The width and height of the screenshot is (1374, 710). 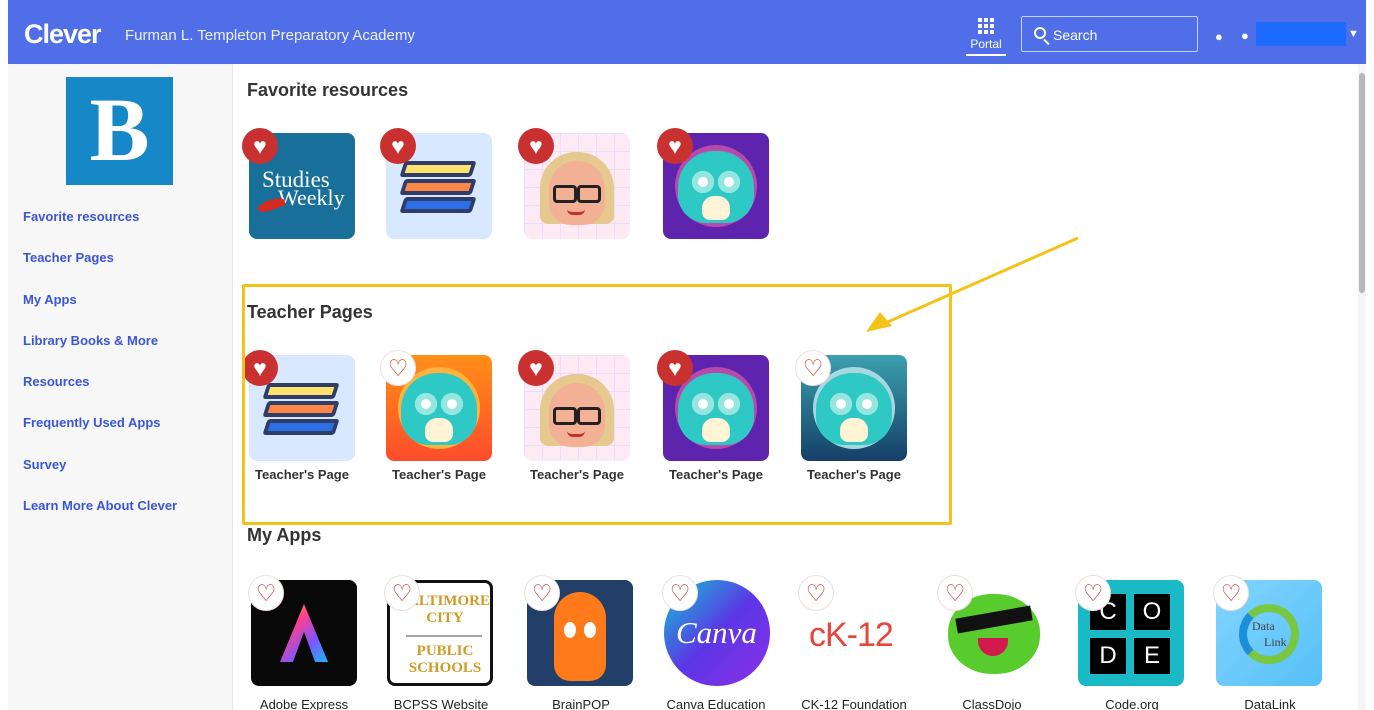 I want to click on search-placeholder: Search, so click(x=1075, y=35).